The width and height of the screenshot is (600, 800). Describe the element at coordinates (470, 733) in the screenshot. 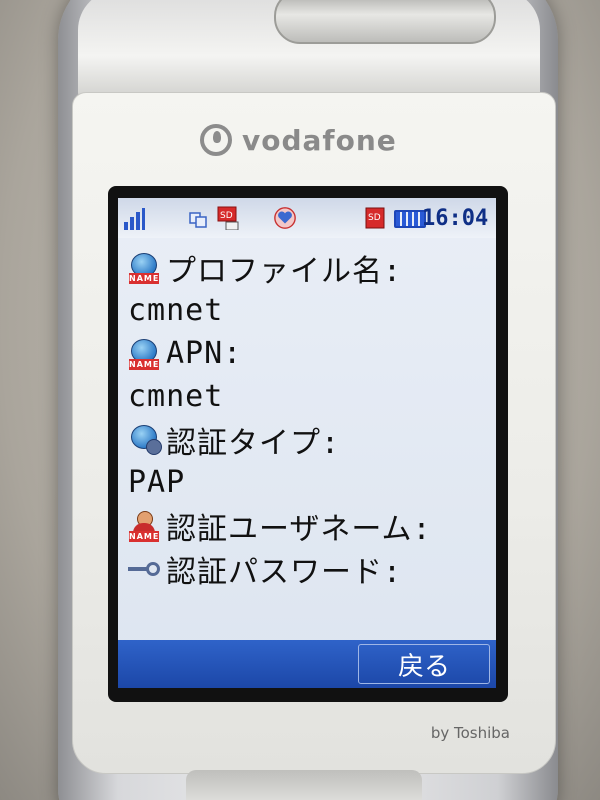

I see `maker-label: by Toshiba` at that location.